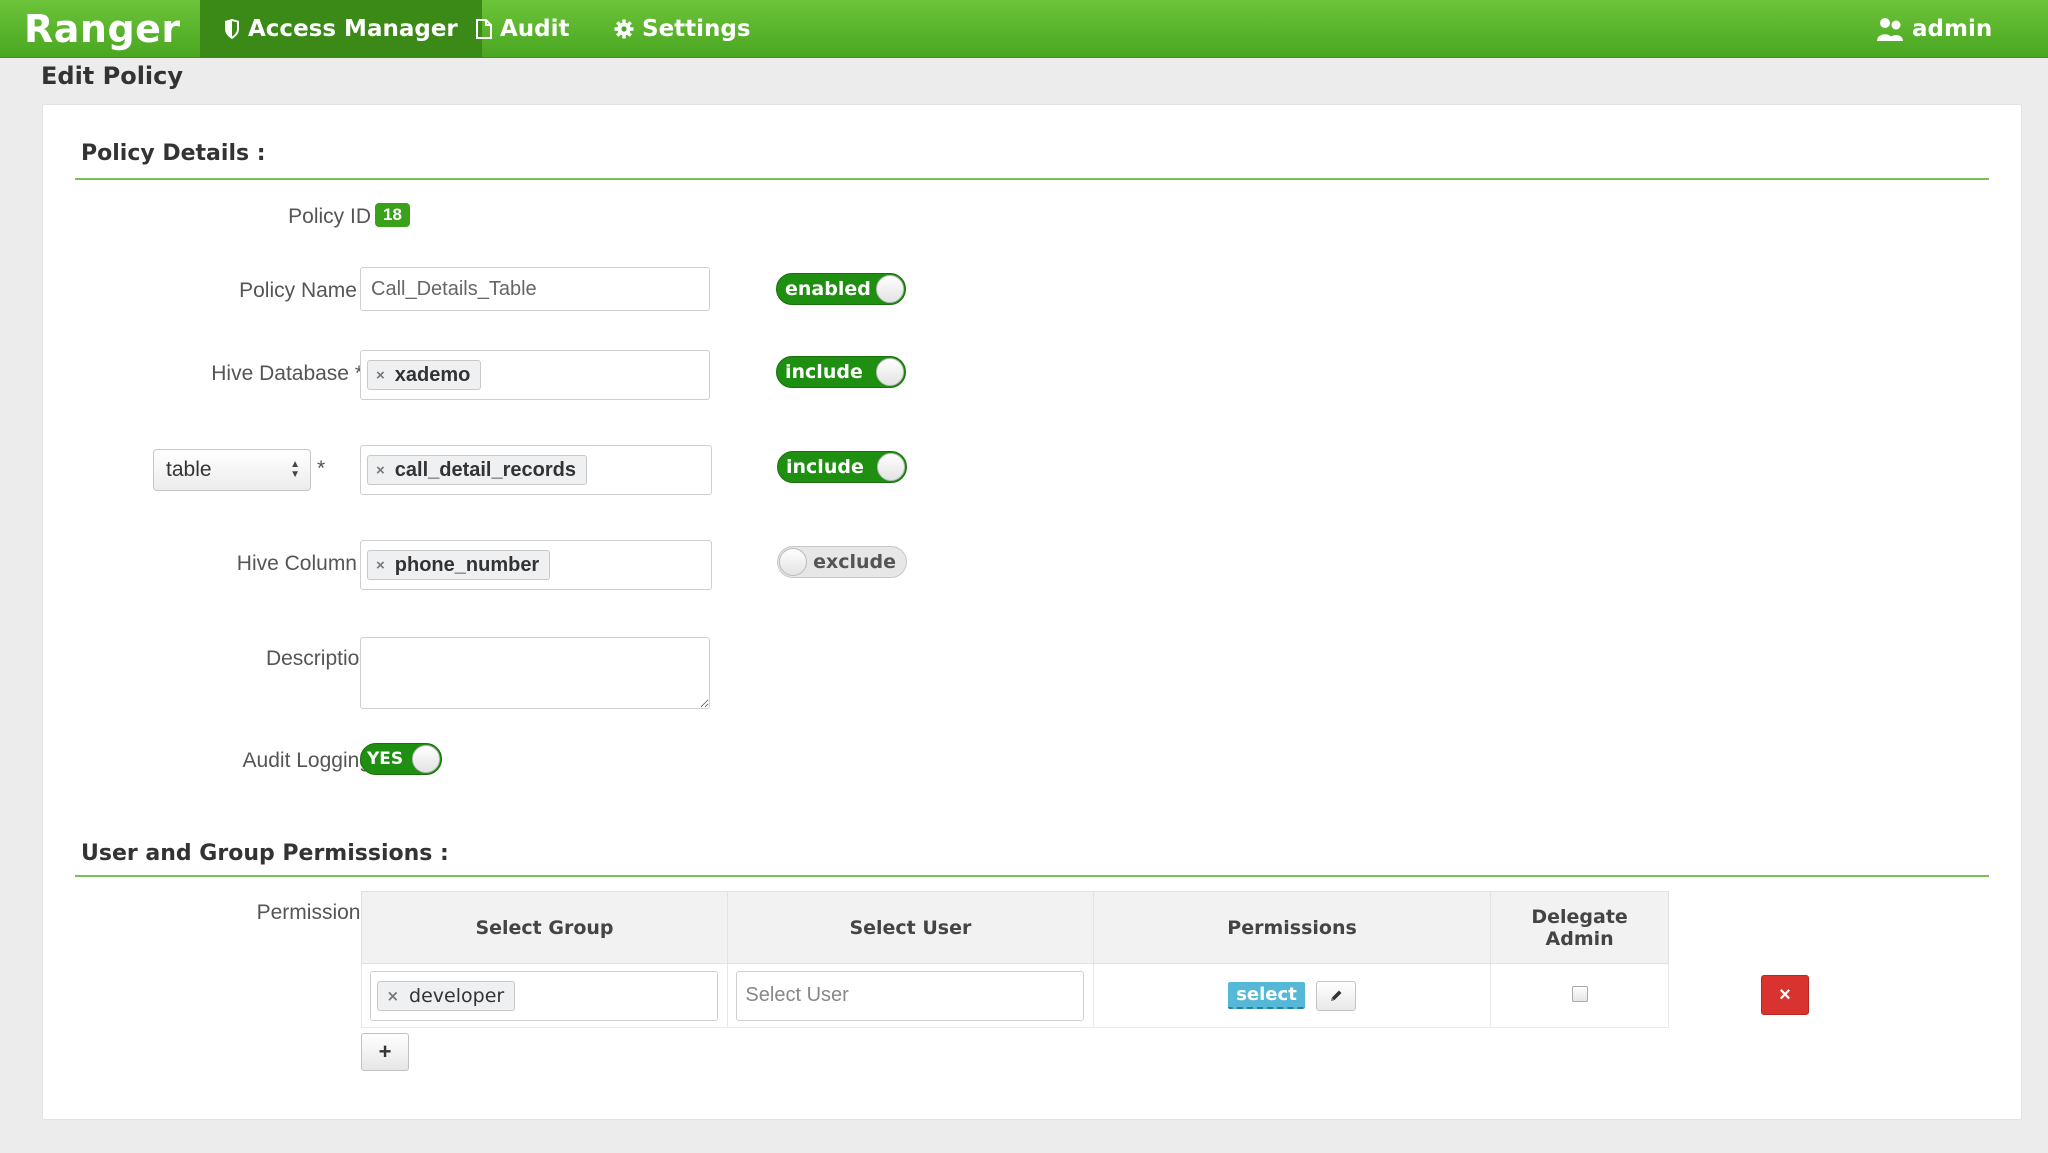 This screenshot has height=1153, width=2048. What do you see at coordinates (305, 290) in the screenshot?
I see `policy-name-label: Policy Name *` at bounding box center [305, 290].